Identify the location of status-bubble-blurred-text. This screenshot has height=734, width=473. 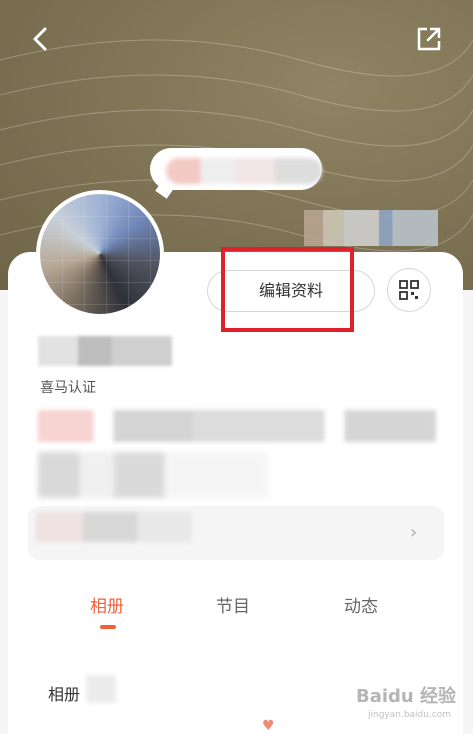
(244, 171).